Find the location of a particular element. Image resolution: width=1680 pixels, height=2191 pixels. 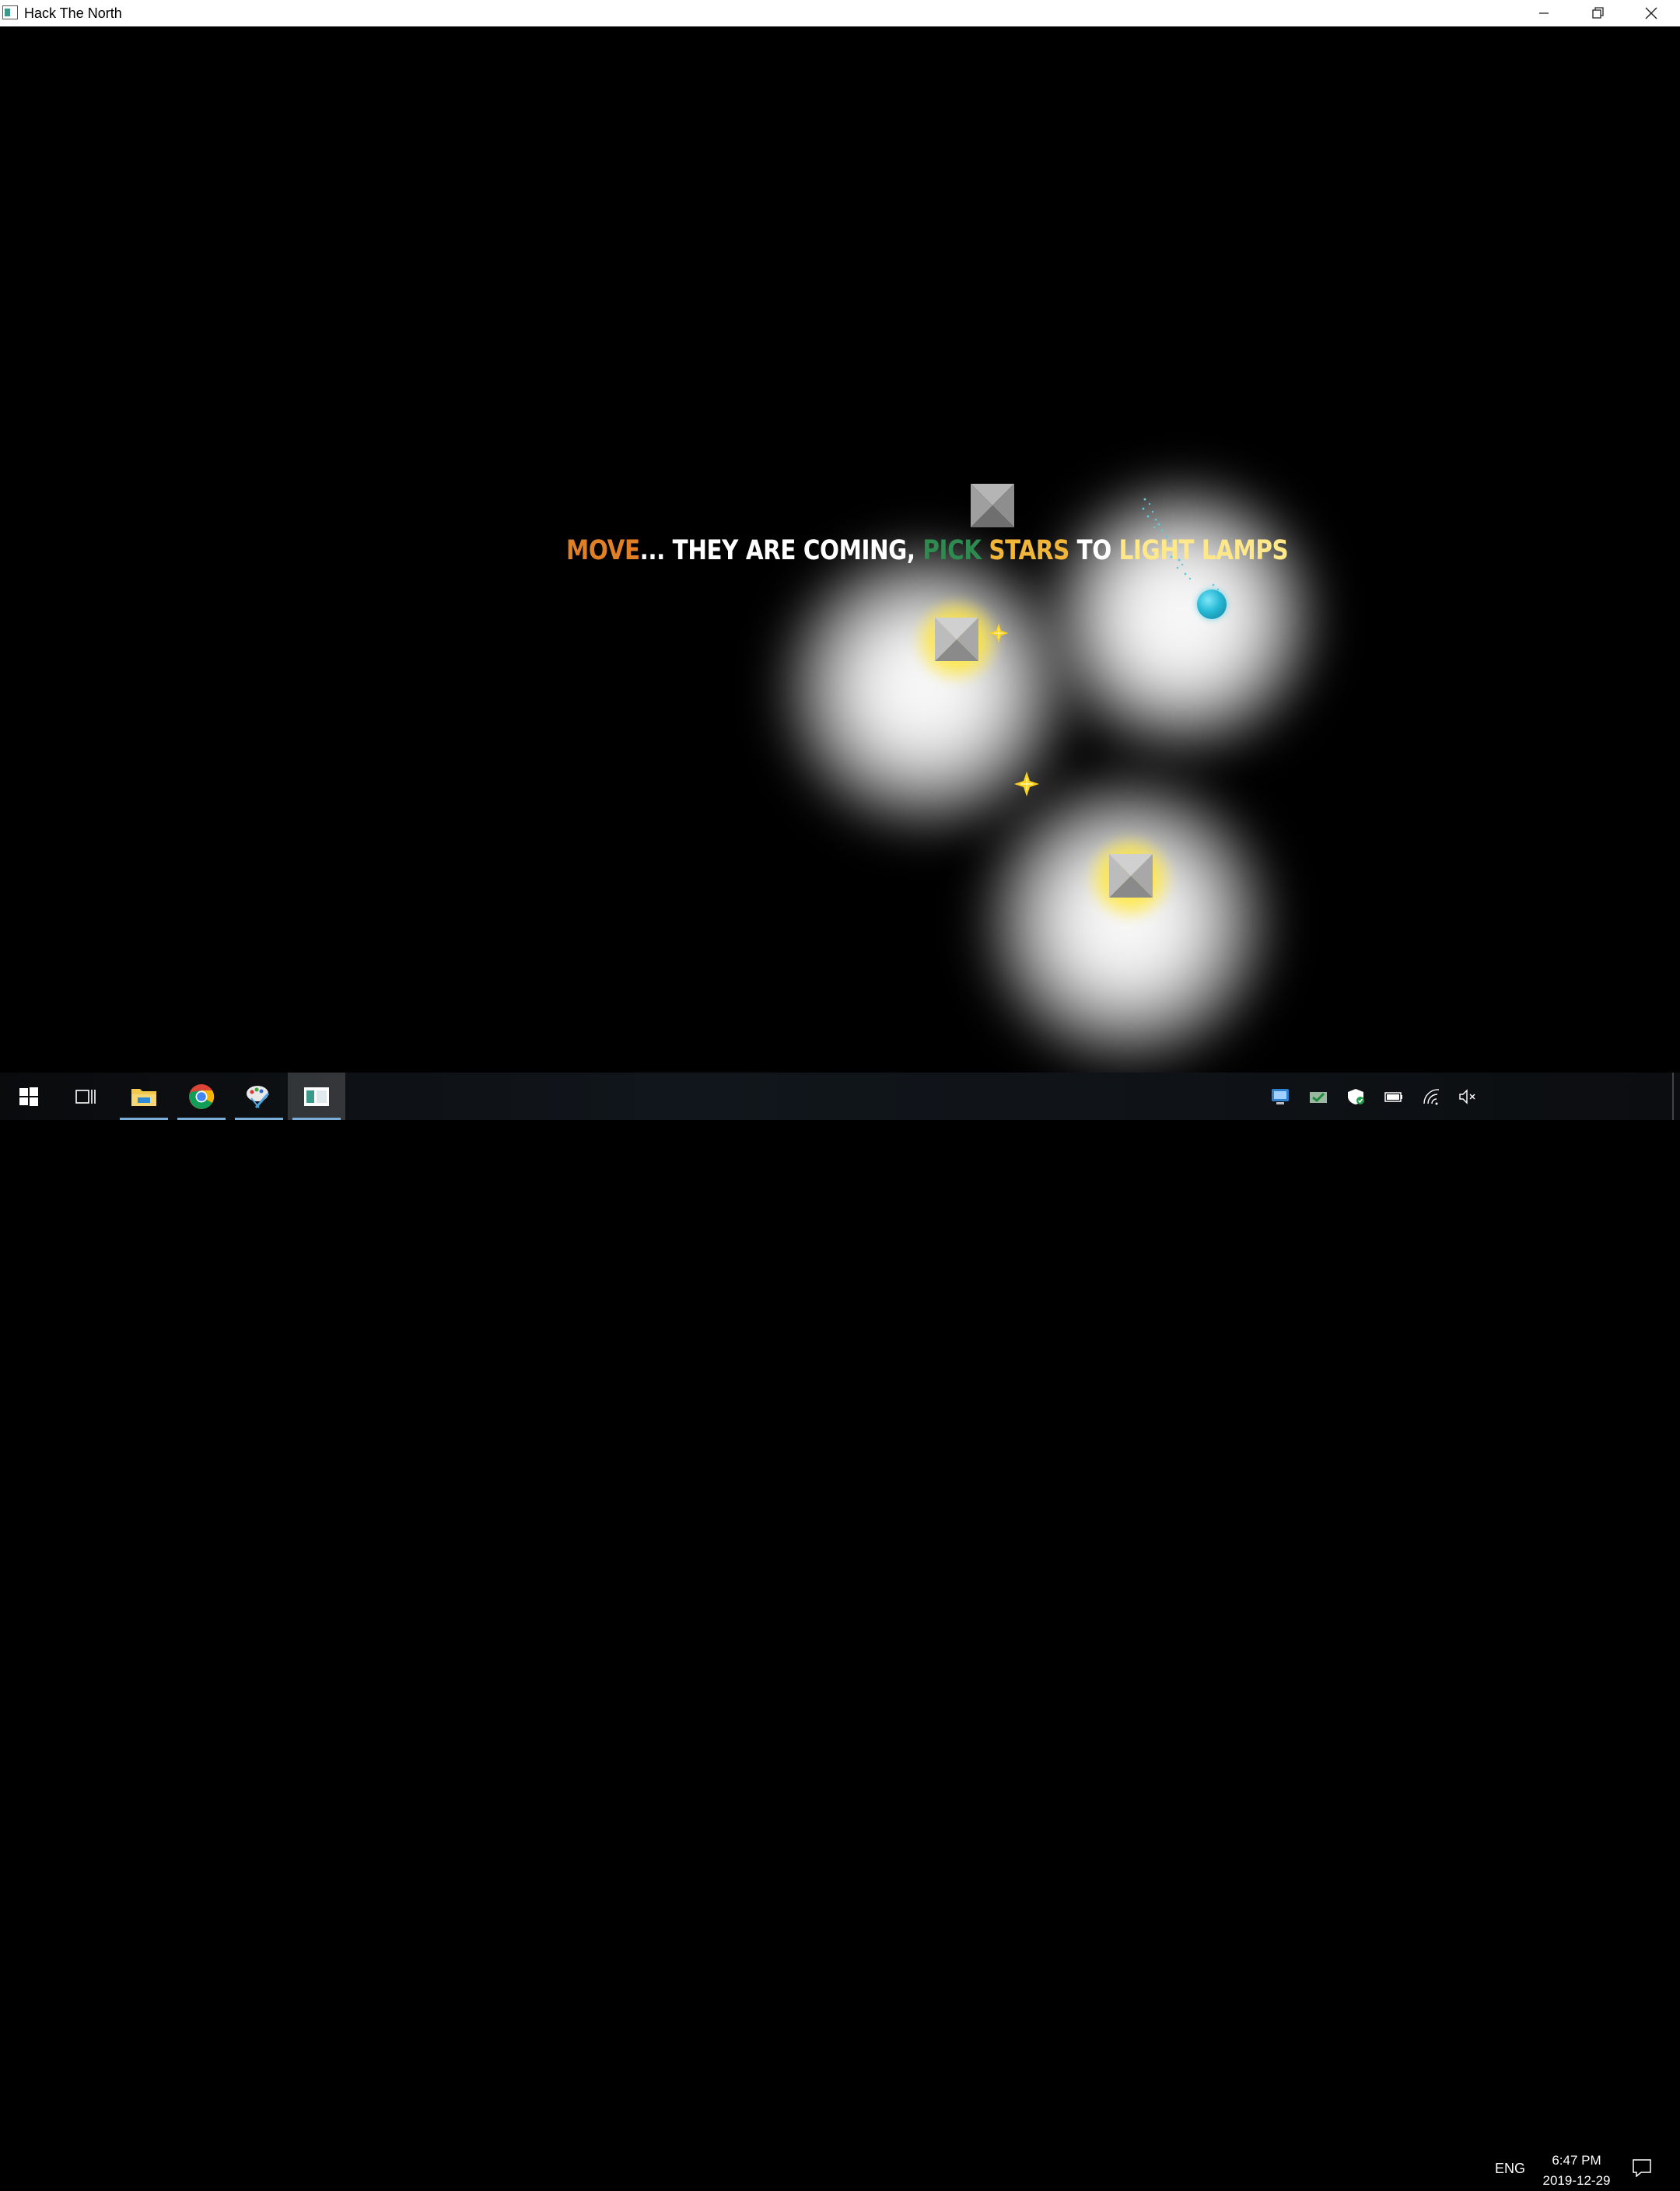

paint-icon is located at coordinates (259, 1097).